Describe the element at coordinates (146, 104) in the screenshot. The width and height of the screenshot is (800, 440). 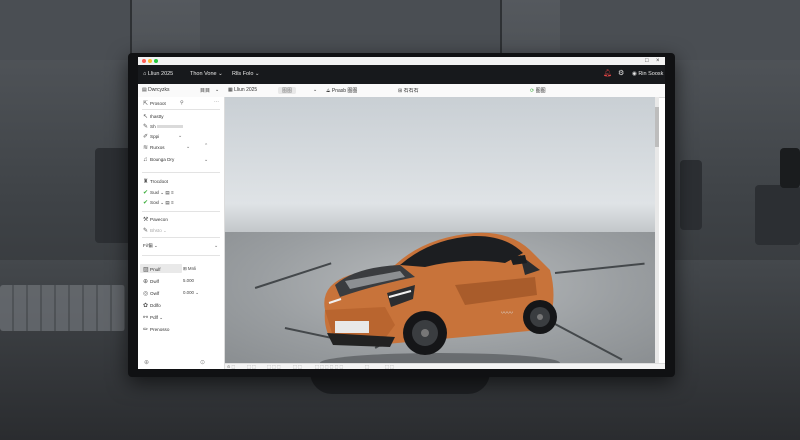
I see `cursor-icon: ⇱` at that location.